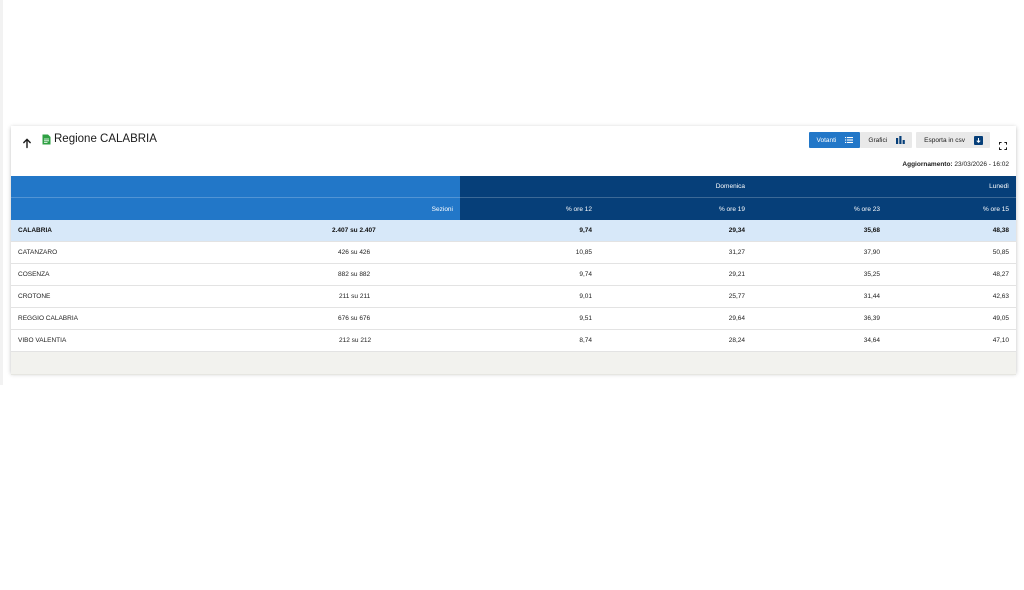  What do you see at coordinates (513, 363) in the screenshot?
I see `table-footer` at bounding box center [513, 363].